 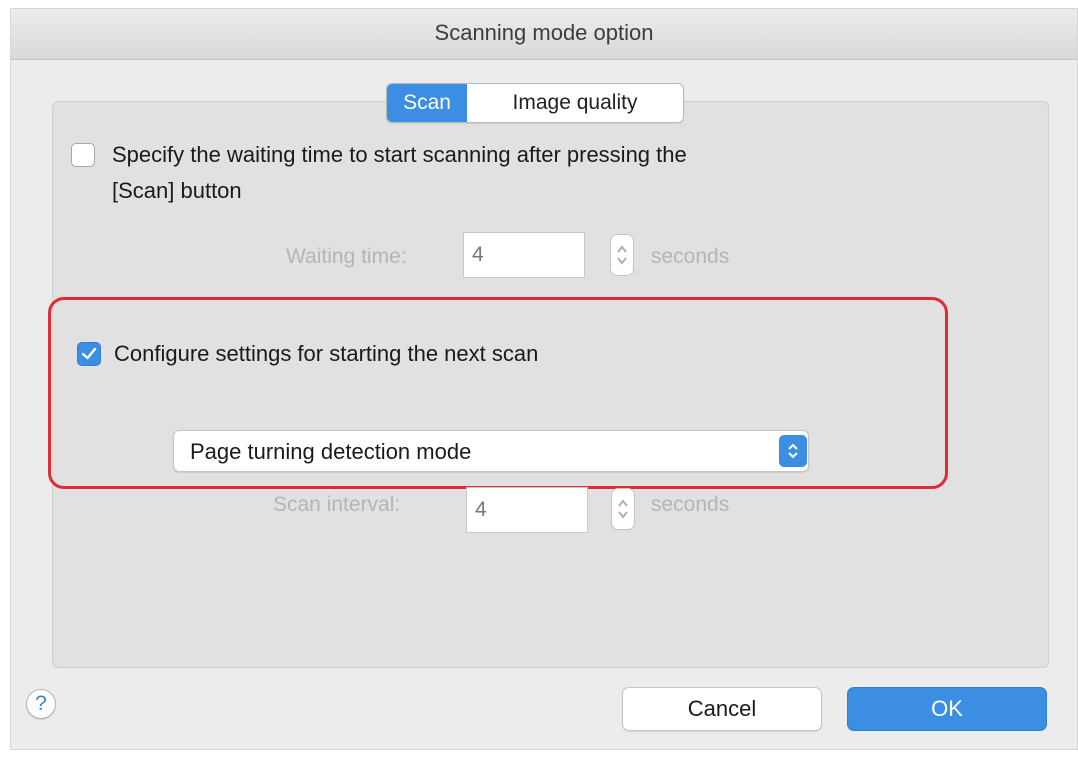 I want to click on ok-button: OK, so click(x=947, y=709).